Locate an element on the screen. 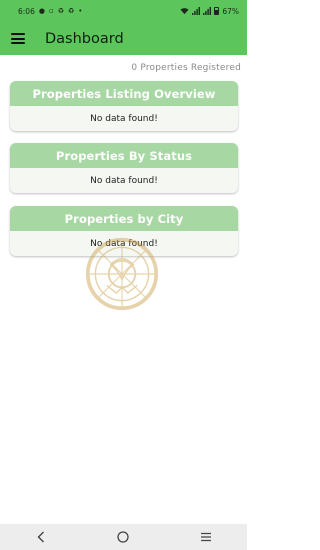 This screenshot has height=550, width=320. messenger-icon: ● is located at coordinates (41, 10).